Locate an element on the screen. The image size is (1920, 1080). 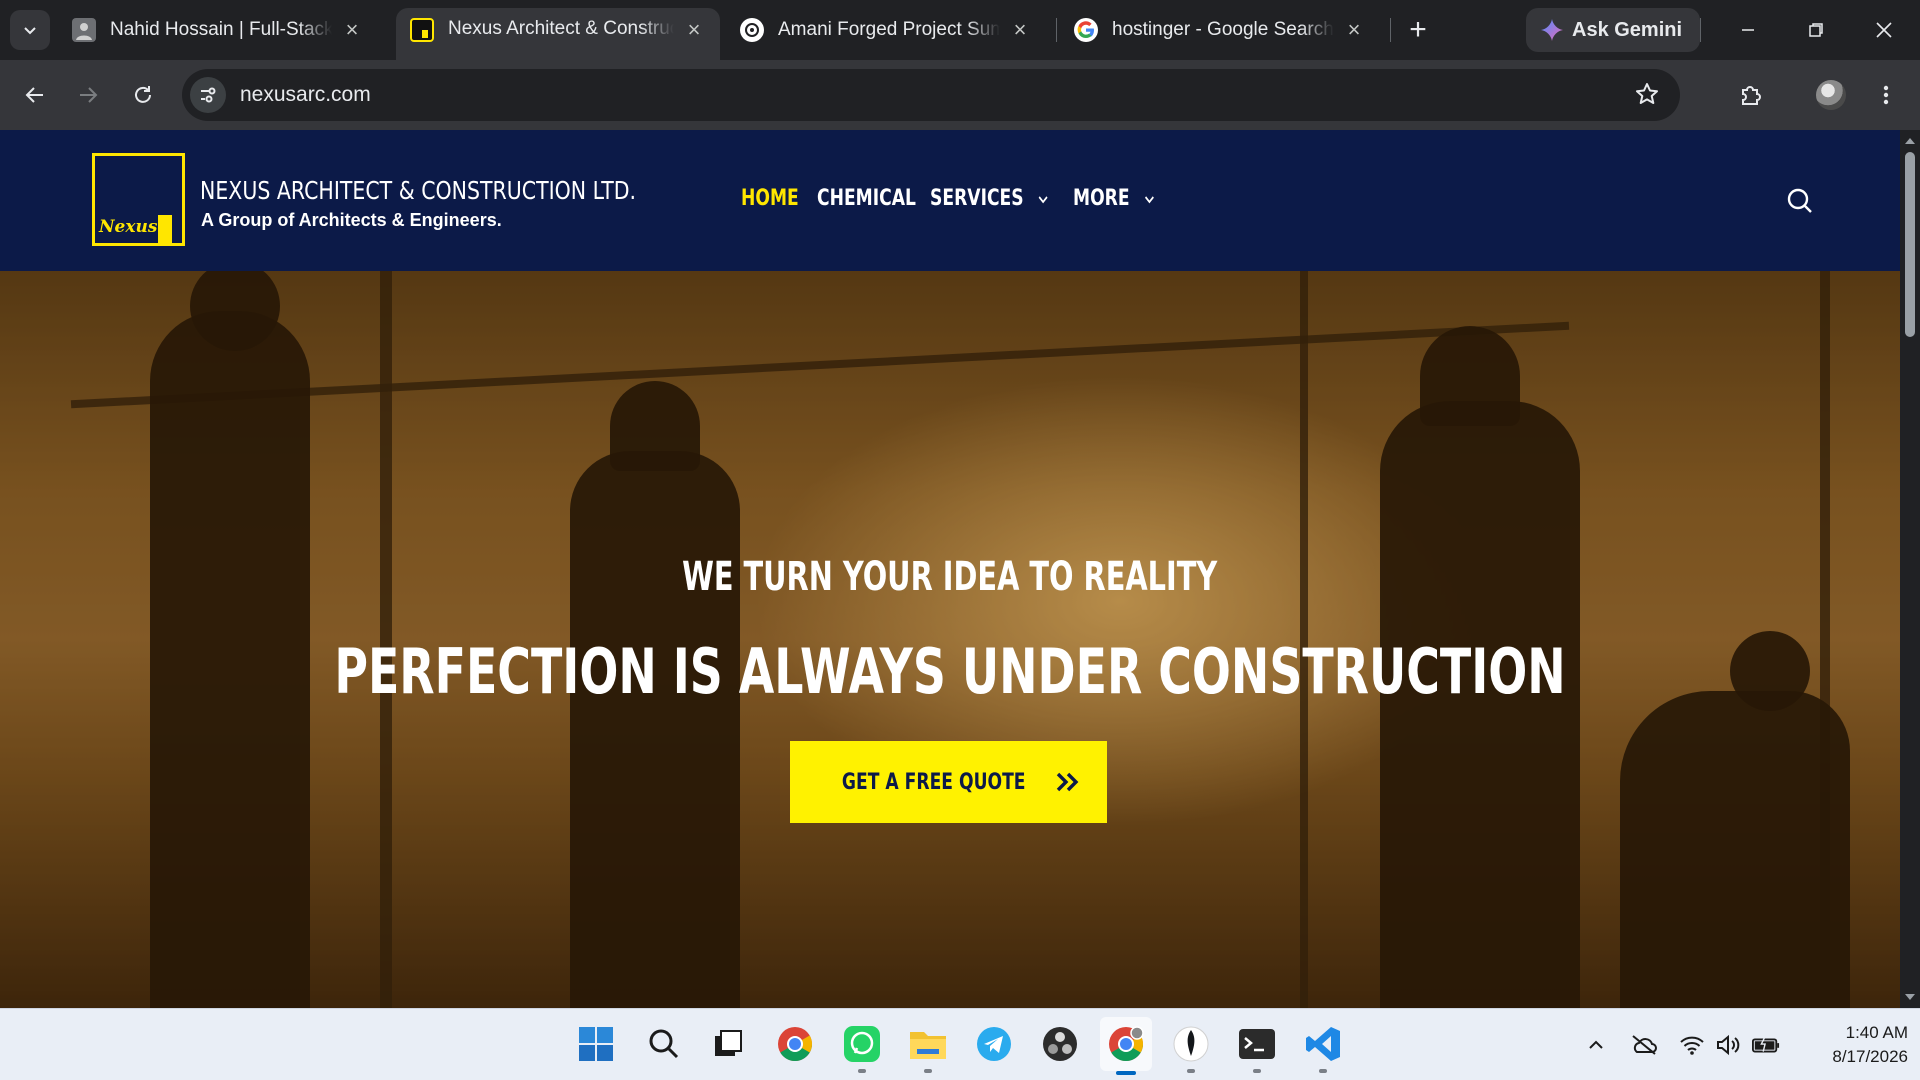
menu-item-label: SERVICES is located at coordinates (977, 198).